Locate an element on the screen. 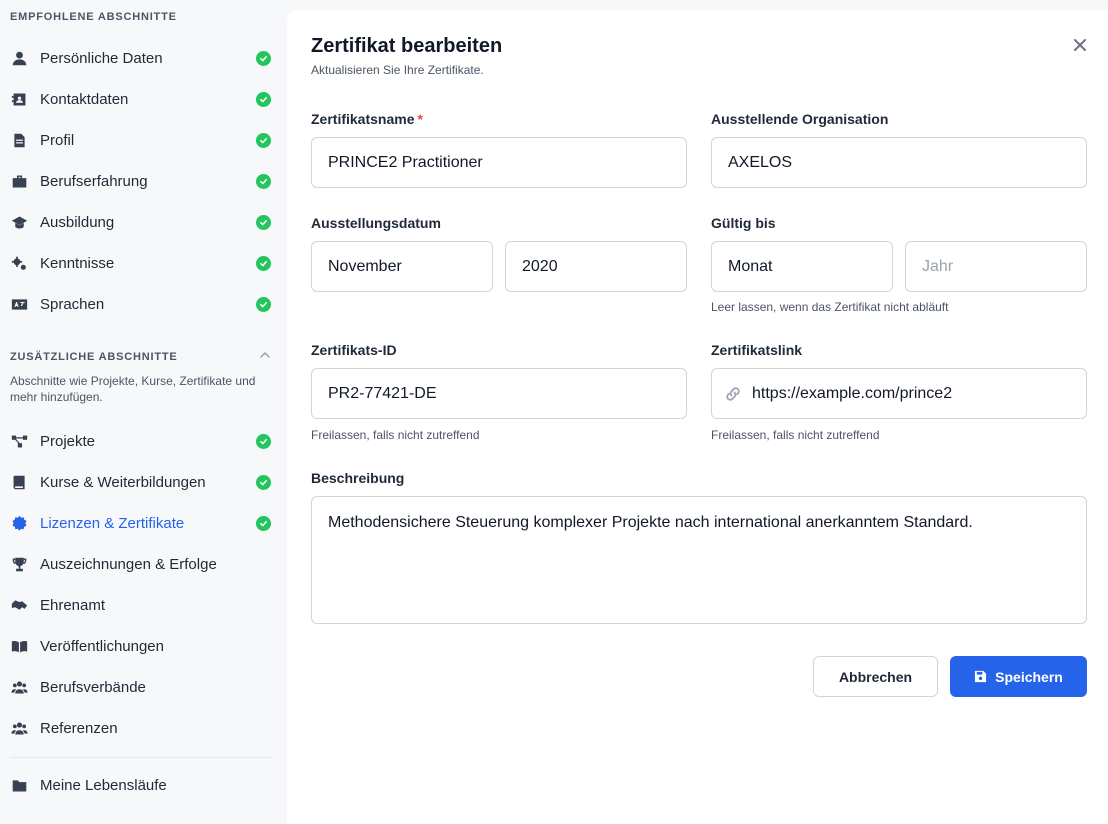  sidebar-item-veroeffentlichungen: Veröffentlichungen is located at coordinates (143, 646).